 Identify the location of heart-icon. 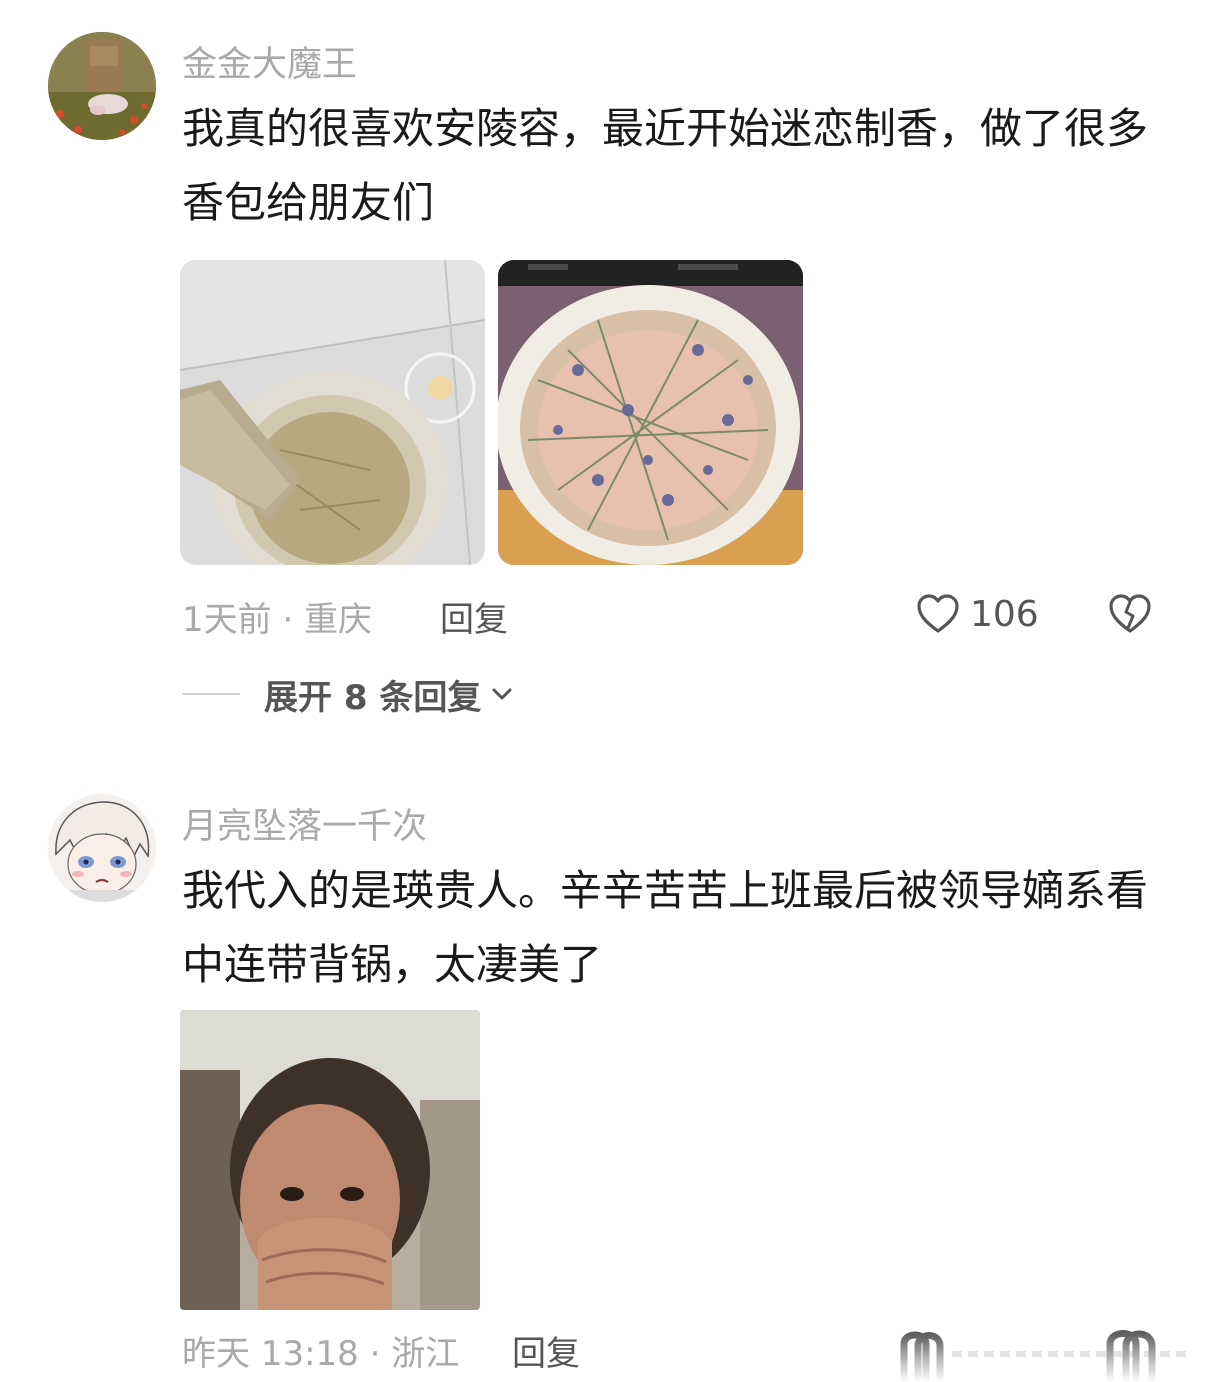
(938, 613).